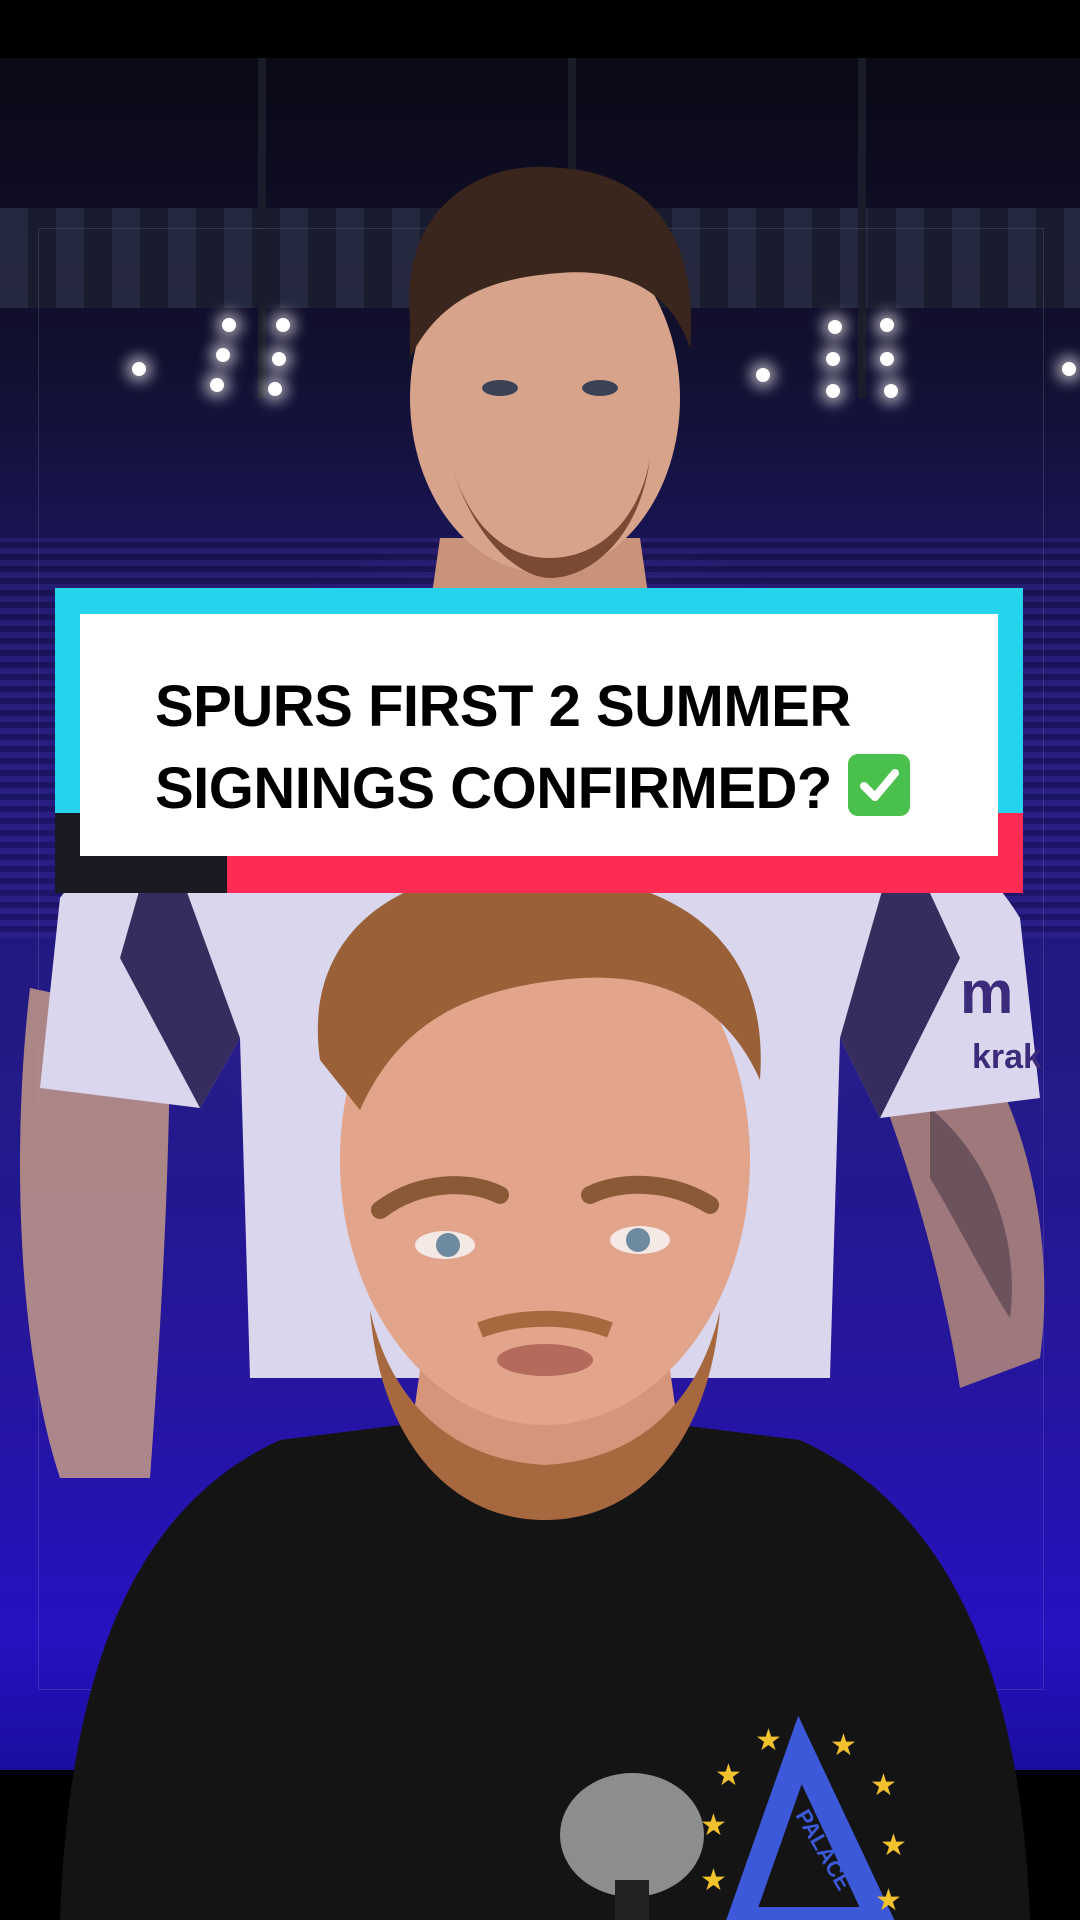  I want to click on check-mark-button-emoji, so click(878, 785).